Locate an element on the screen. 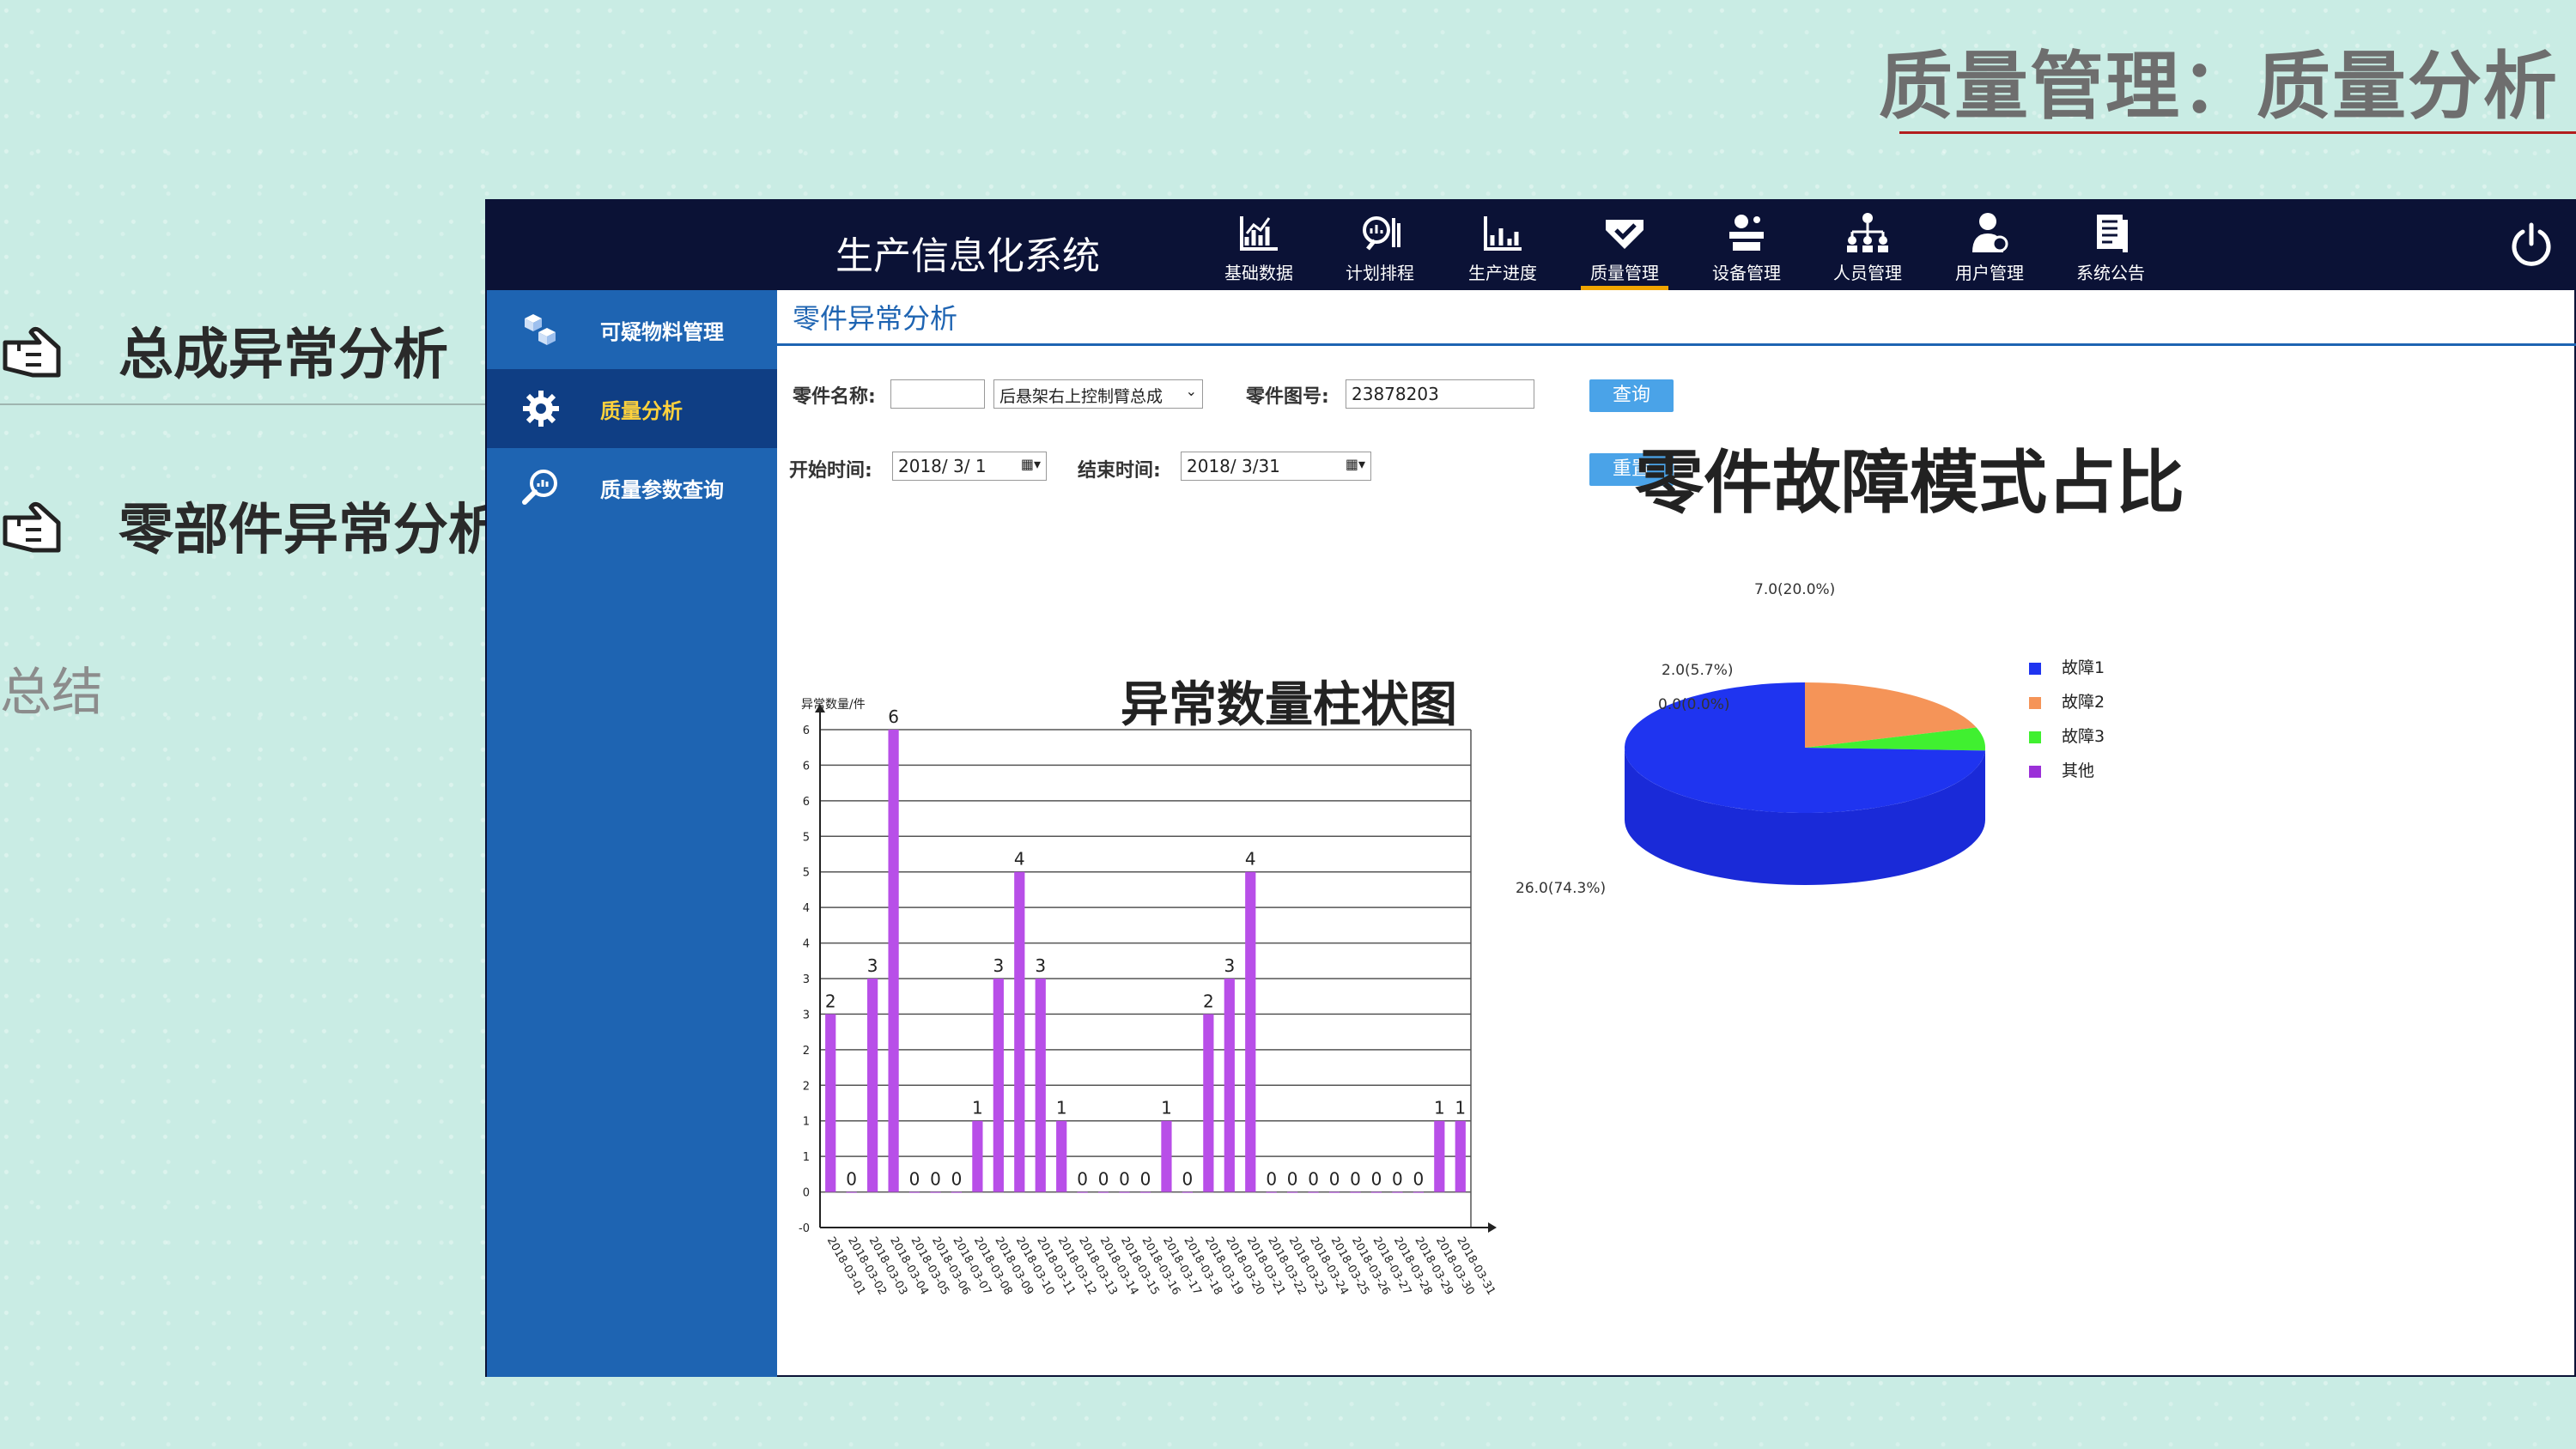  nav-label: 系统公告 is located at coordinates (2111, 273).